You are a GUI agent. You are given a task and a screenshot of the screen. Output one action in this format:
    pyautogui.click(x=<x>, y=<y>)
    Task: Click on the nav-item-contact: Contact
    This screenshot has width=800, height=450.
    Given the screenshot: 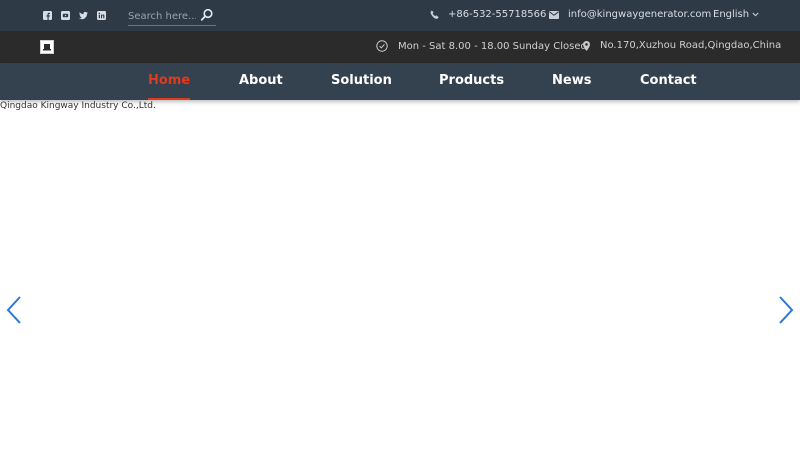 What is the action you would take?
    pyautogui.click(x=668, y=86)
    